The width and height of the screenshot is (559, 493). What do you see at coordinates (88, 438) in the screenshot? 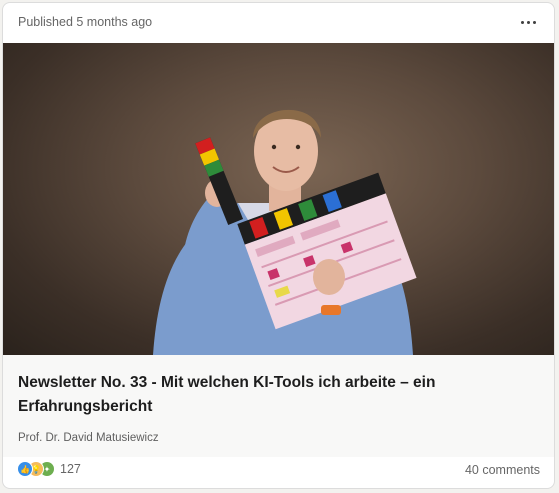
I see `author-name: Prof. Dr. David Matusiewicz` at bounding box center [88, 438].